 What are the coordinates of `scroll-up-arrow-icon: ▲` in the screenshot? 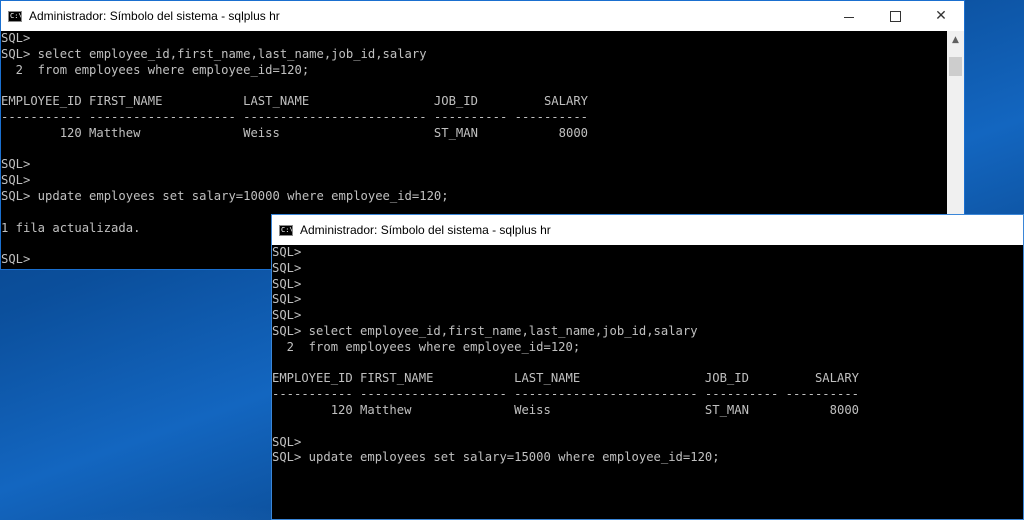 It's located at (955, 39).